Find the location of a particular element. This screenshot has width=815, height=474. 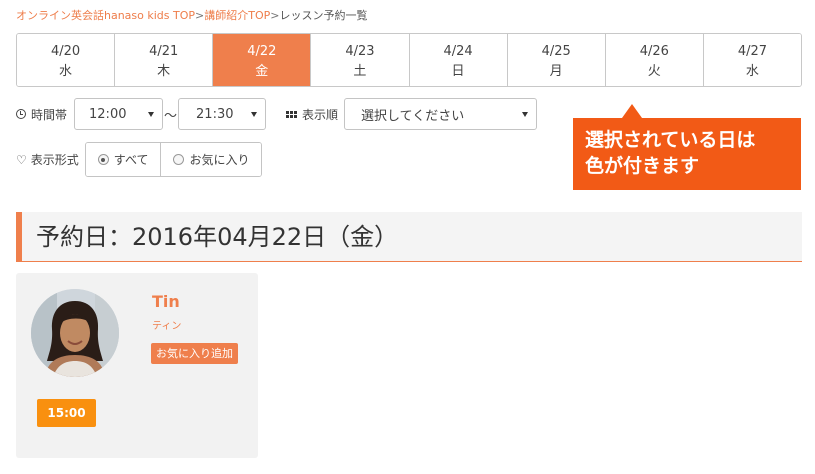

radio-checked-icon is located at coordinates (103, 159).